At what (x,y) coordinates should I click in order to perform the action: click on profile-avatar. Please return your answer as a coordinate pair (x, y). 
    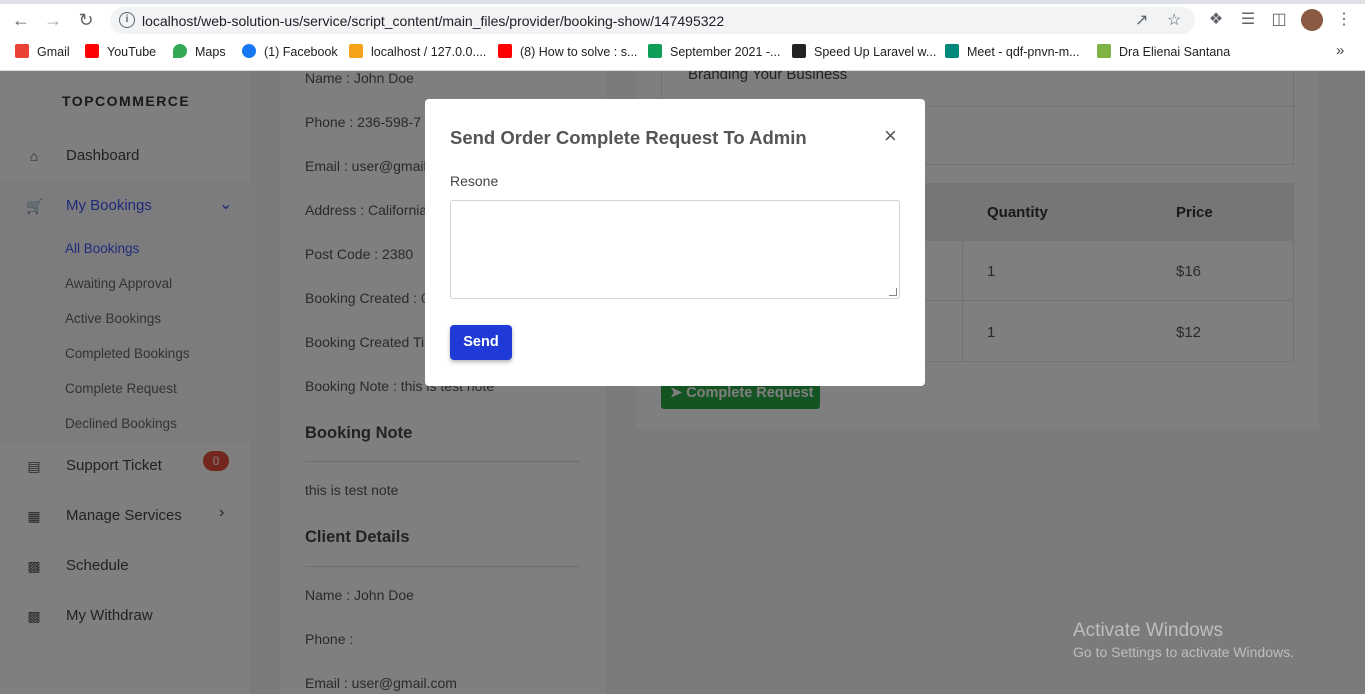
    Looking at the image, I should click on (1312, 20).